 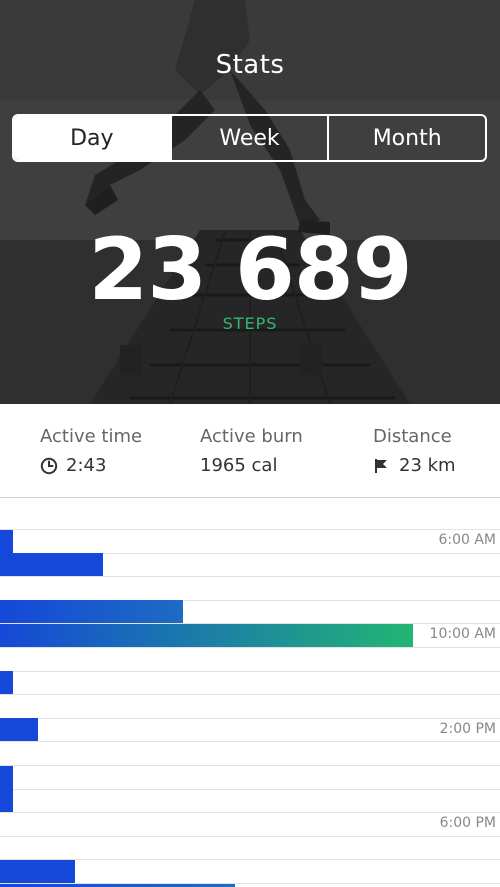 I want to click on stat-active-time: Active time 2:43, so click(x=91, y=451).